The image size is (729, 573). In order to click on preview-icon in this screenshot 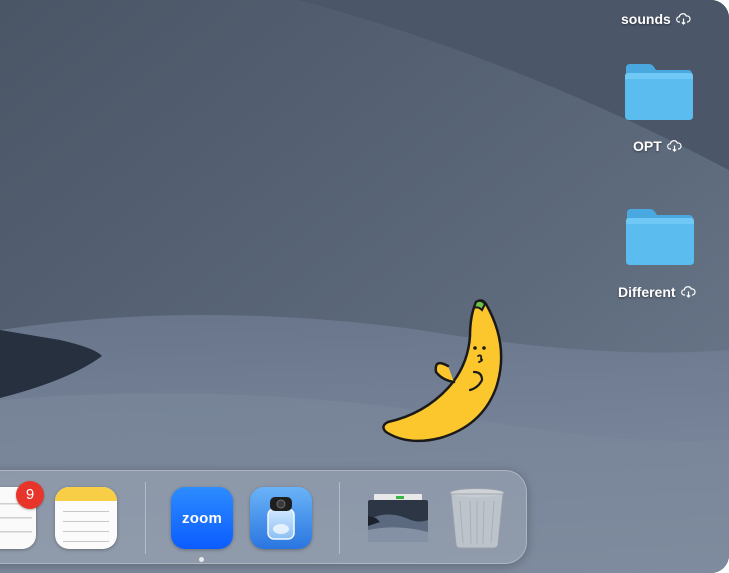, I will do `click(281, 518)`.